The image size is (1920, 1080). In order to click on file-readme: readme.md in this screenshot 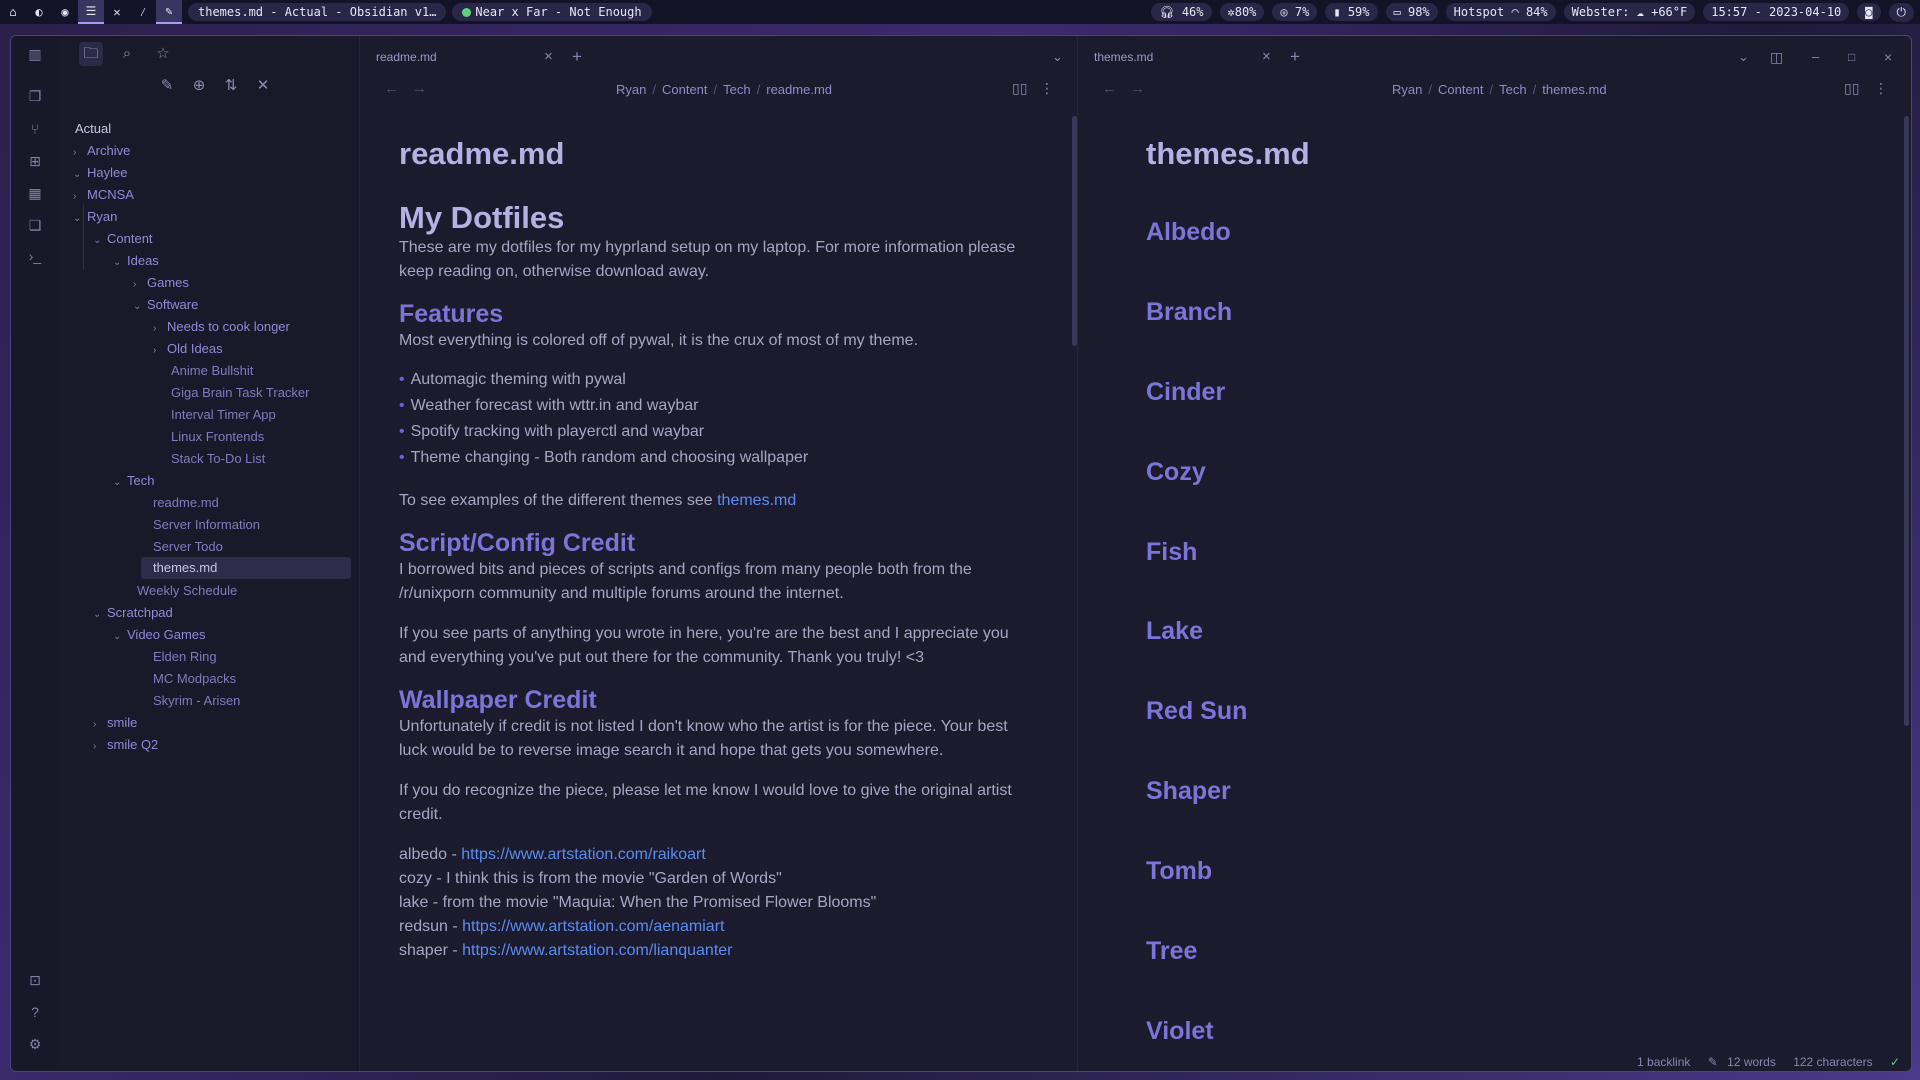, I will do `click(186, 503)`.